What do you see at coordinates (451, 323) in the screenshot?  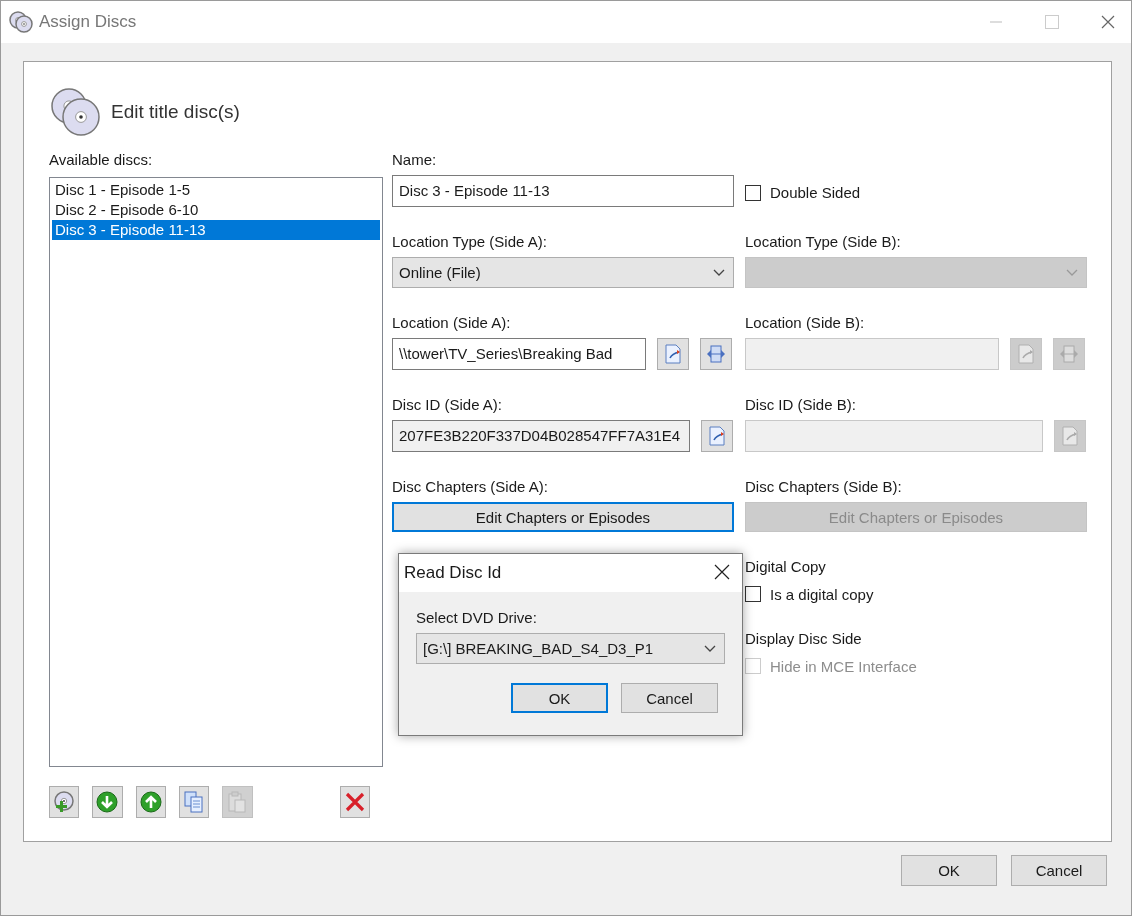 I see `field-label: Location (Side A):` at bounding box center [451, 323].